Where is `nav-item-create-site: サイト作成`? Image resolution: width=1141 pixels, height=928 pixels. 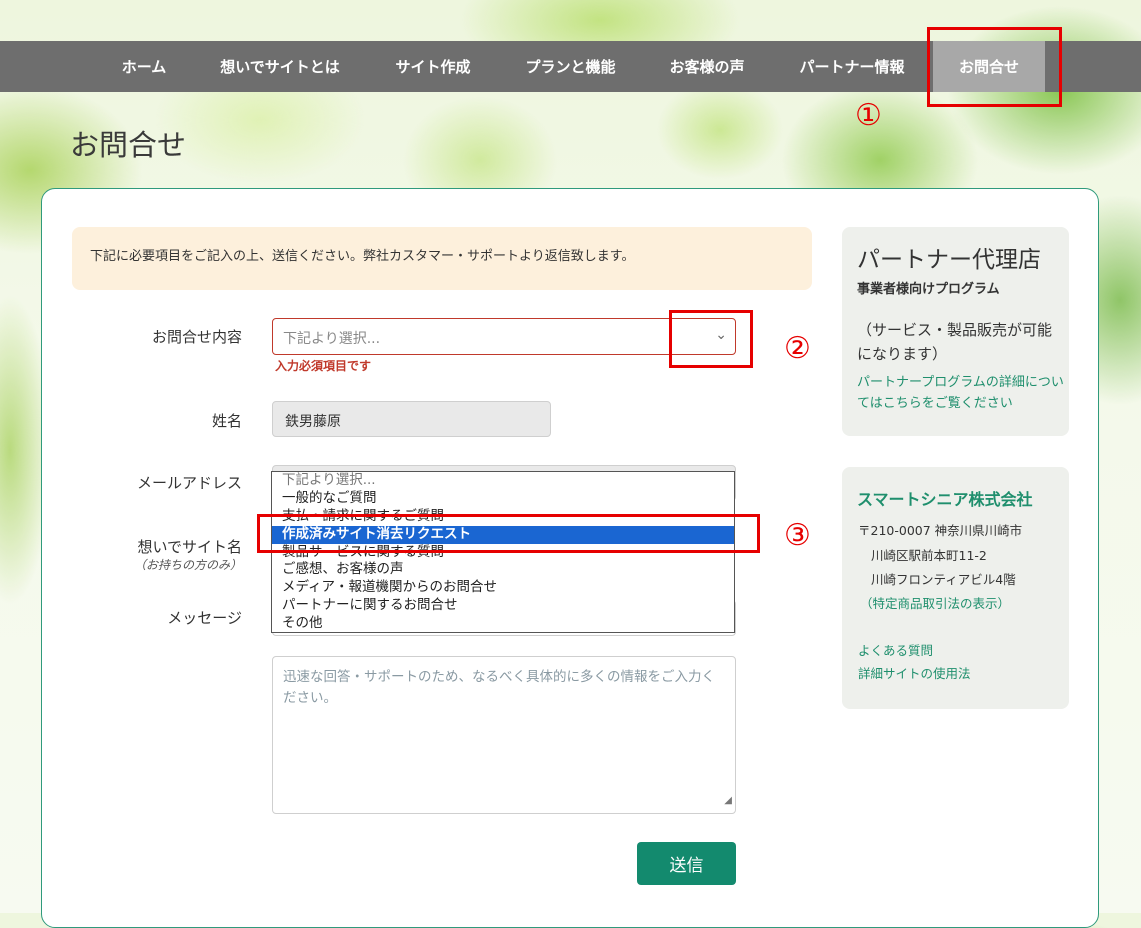 nav-item-create-site: サイト作成 is located at coordinates (433, 66).